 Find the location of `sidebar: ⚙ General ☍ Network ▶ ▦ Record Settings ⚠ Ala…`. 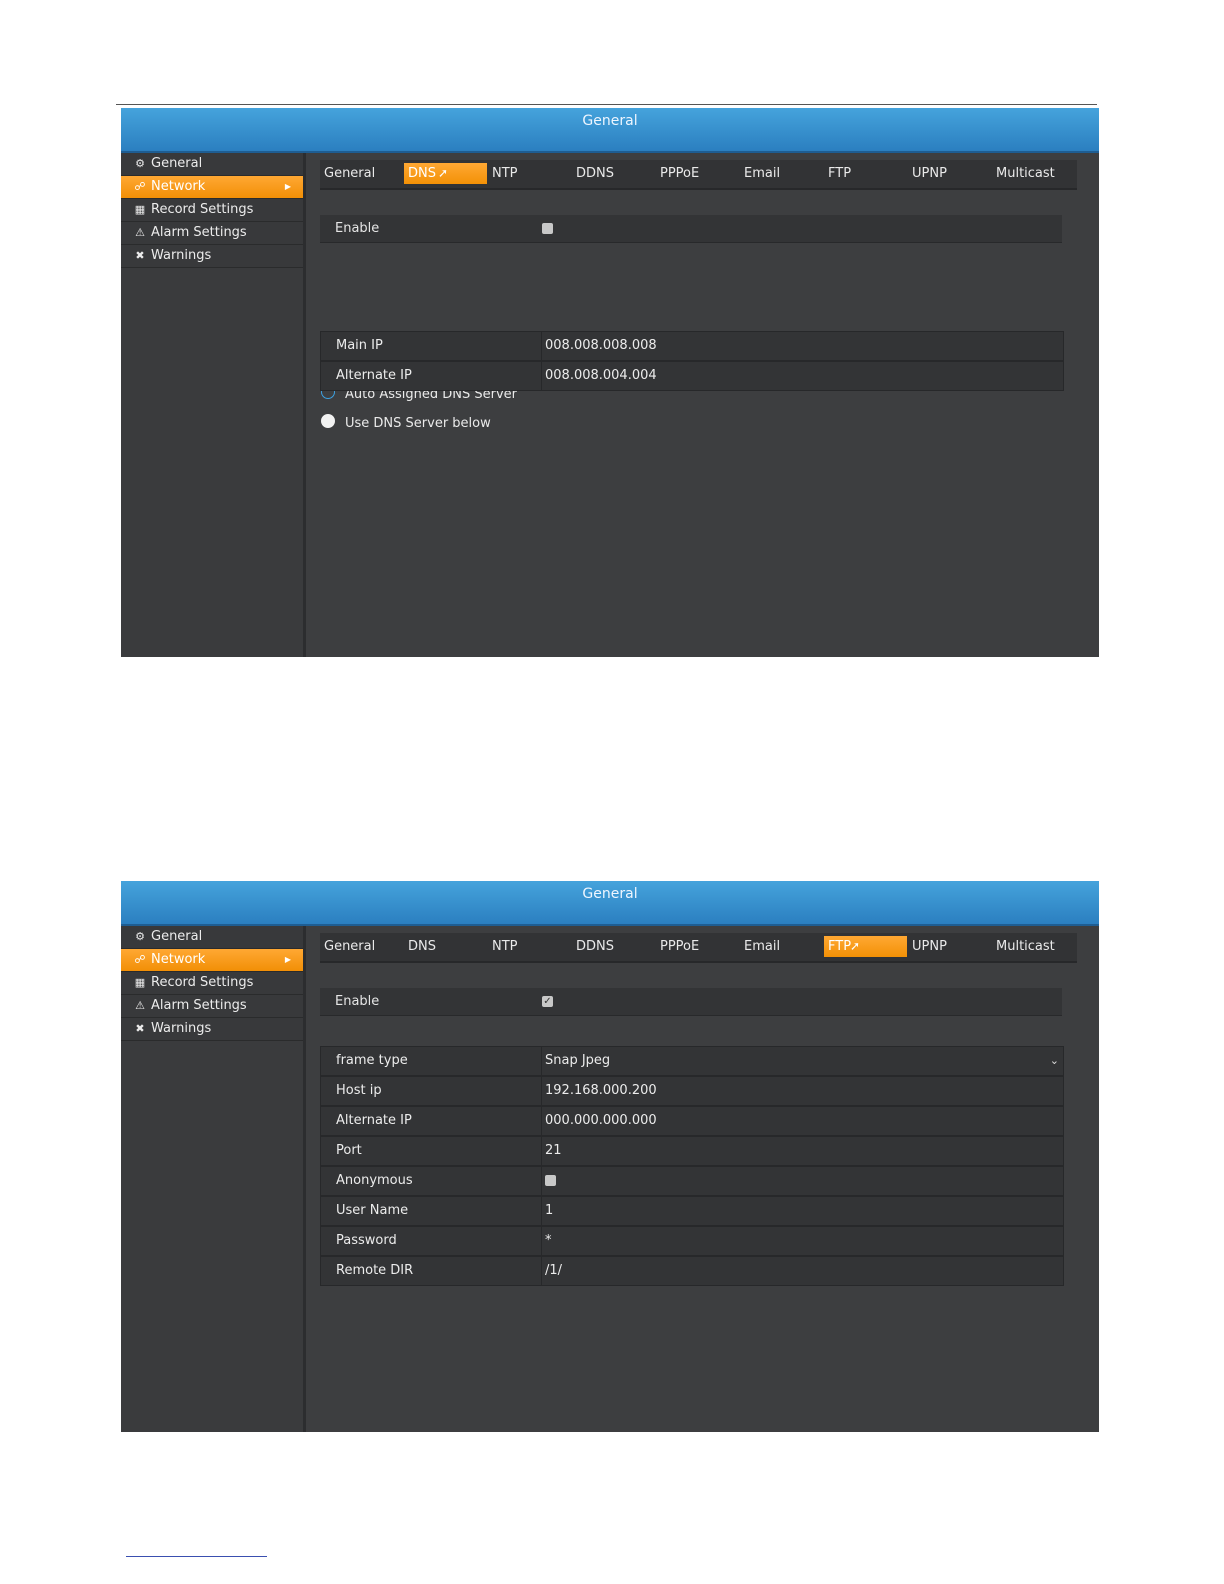

sidebar: ⚙ General ☍ Network ▶ ▦ Record Settings ⚠ Ala… is located at coordinates (213, 405).